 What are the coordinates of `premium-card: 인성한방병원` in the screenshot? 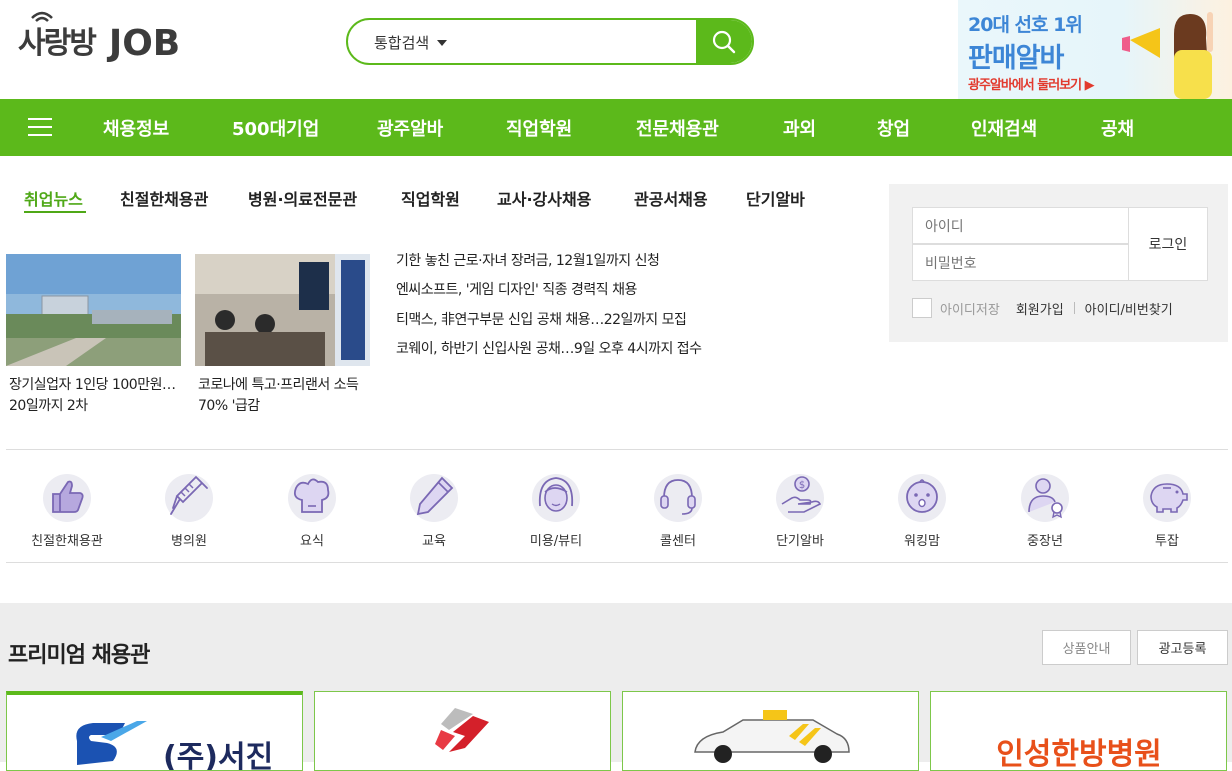 It's located at (1078, 731).